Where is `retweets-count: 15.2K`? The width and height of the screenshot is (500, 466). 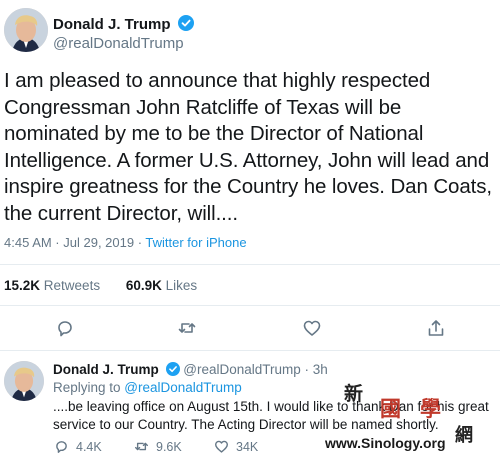
retweets-count: 15.2K is located at coordinates (22, 285).